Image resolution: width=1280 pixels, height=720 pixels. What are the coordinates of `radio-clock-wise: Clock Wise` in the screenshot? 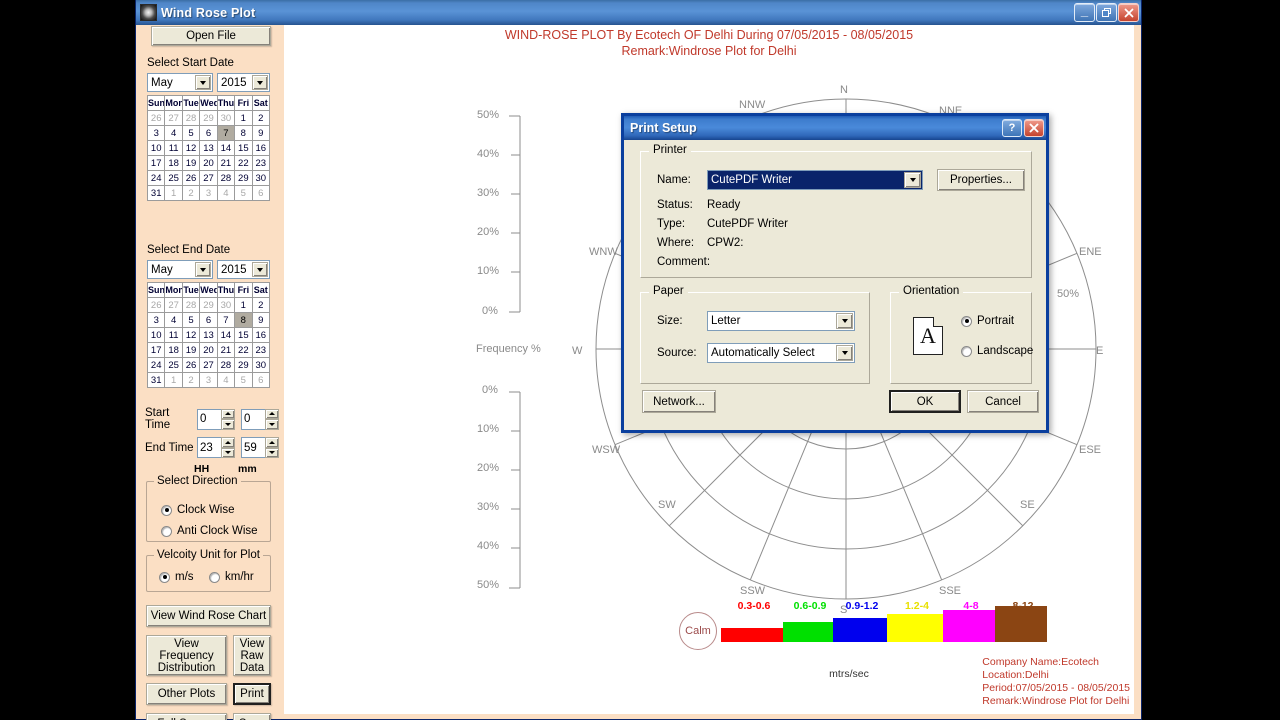 It's located at (198, 510).